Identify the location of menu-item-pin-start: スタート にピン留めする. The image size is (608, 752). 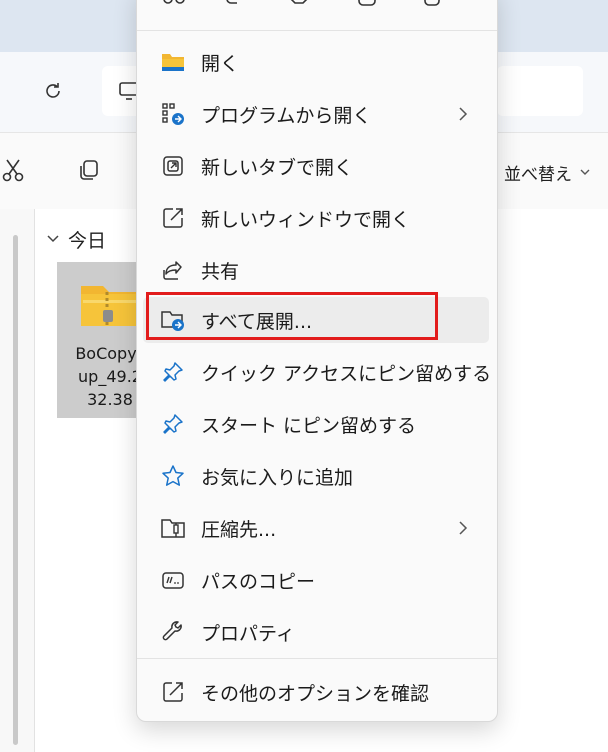
(316, 424).